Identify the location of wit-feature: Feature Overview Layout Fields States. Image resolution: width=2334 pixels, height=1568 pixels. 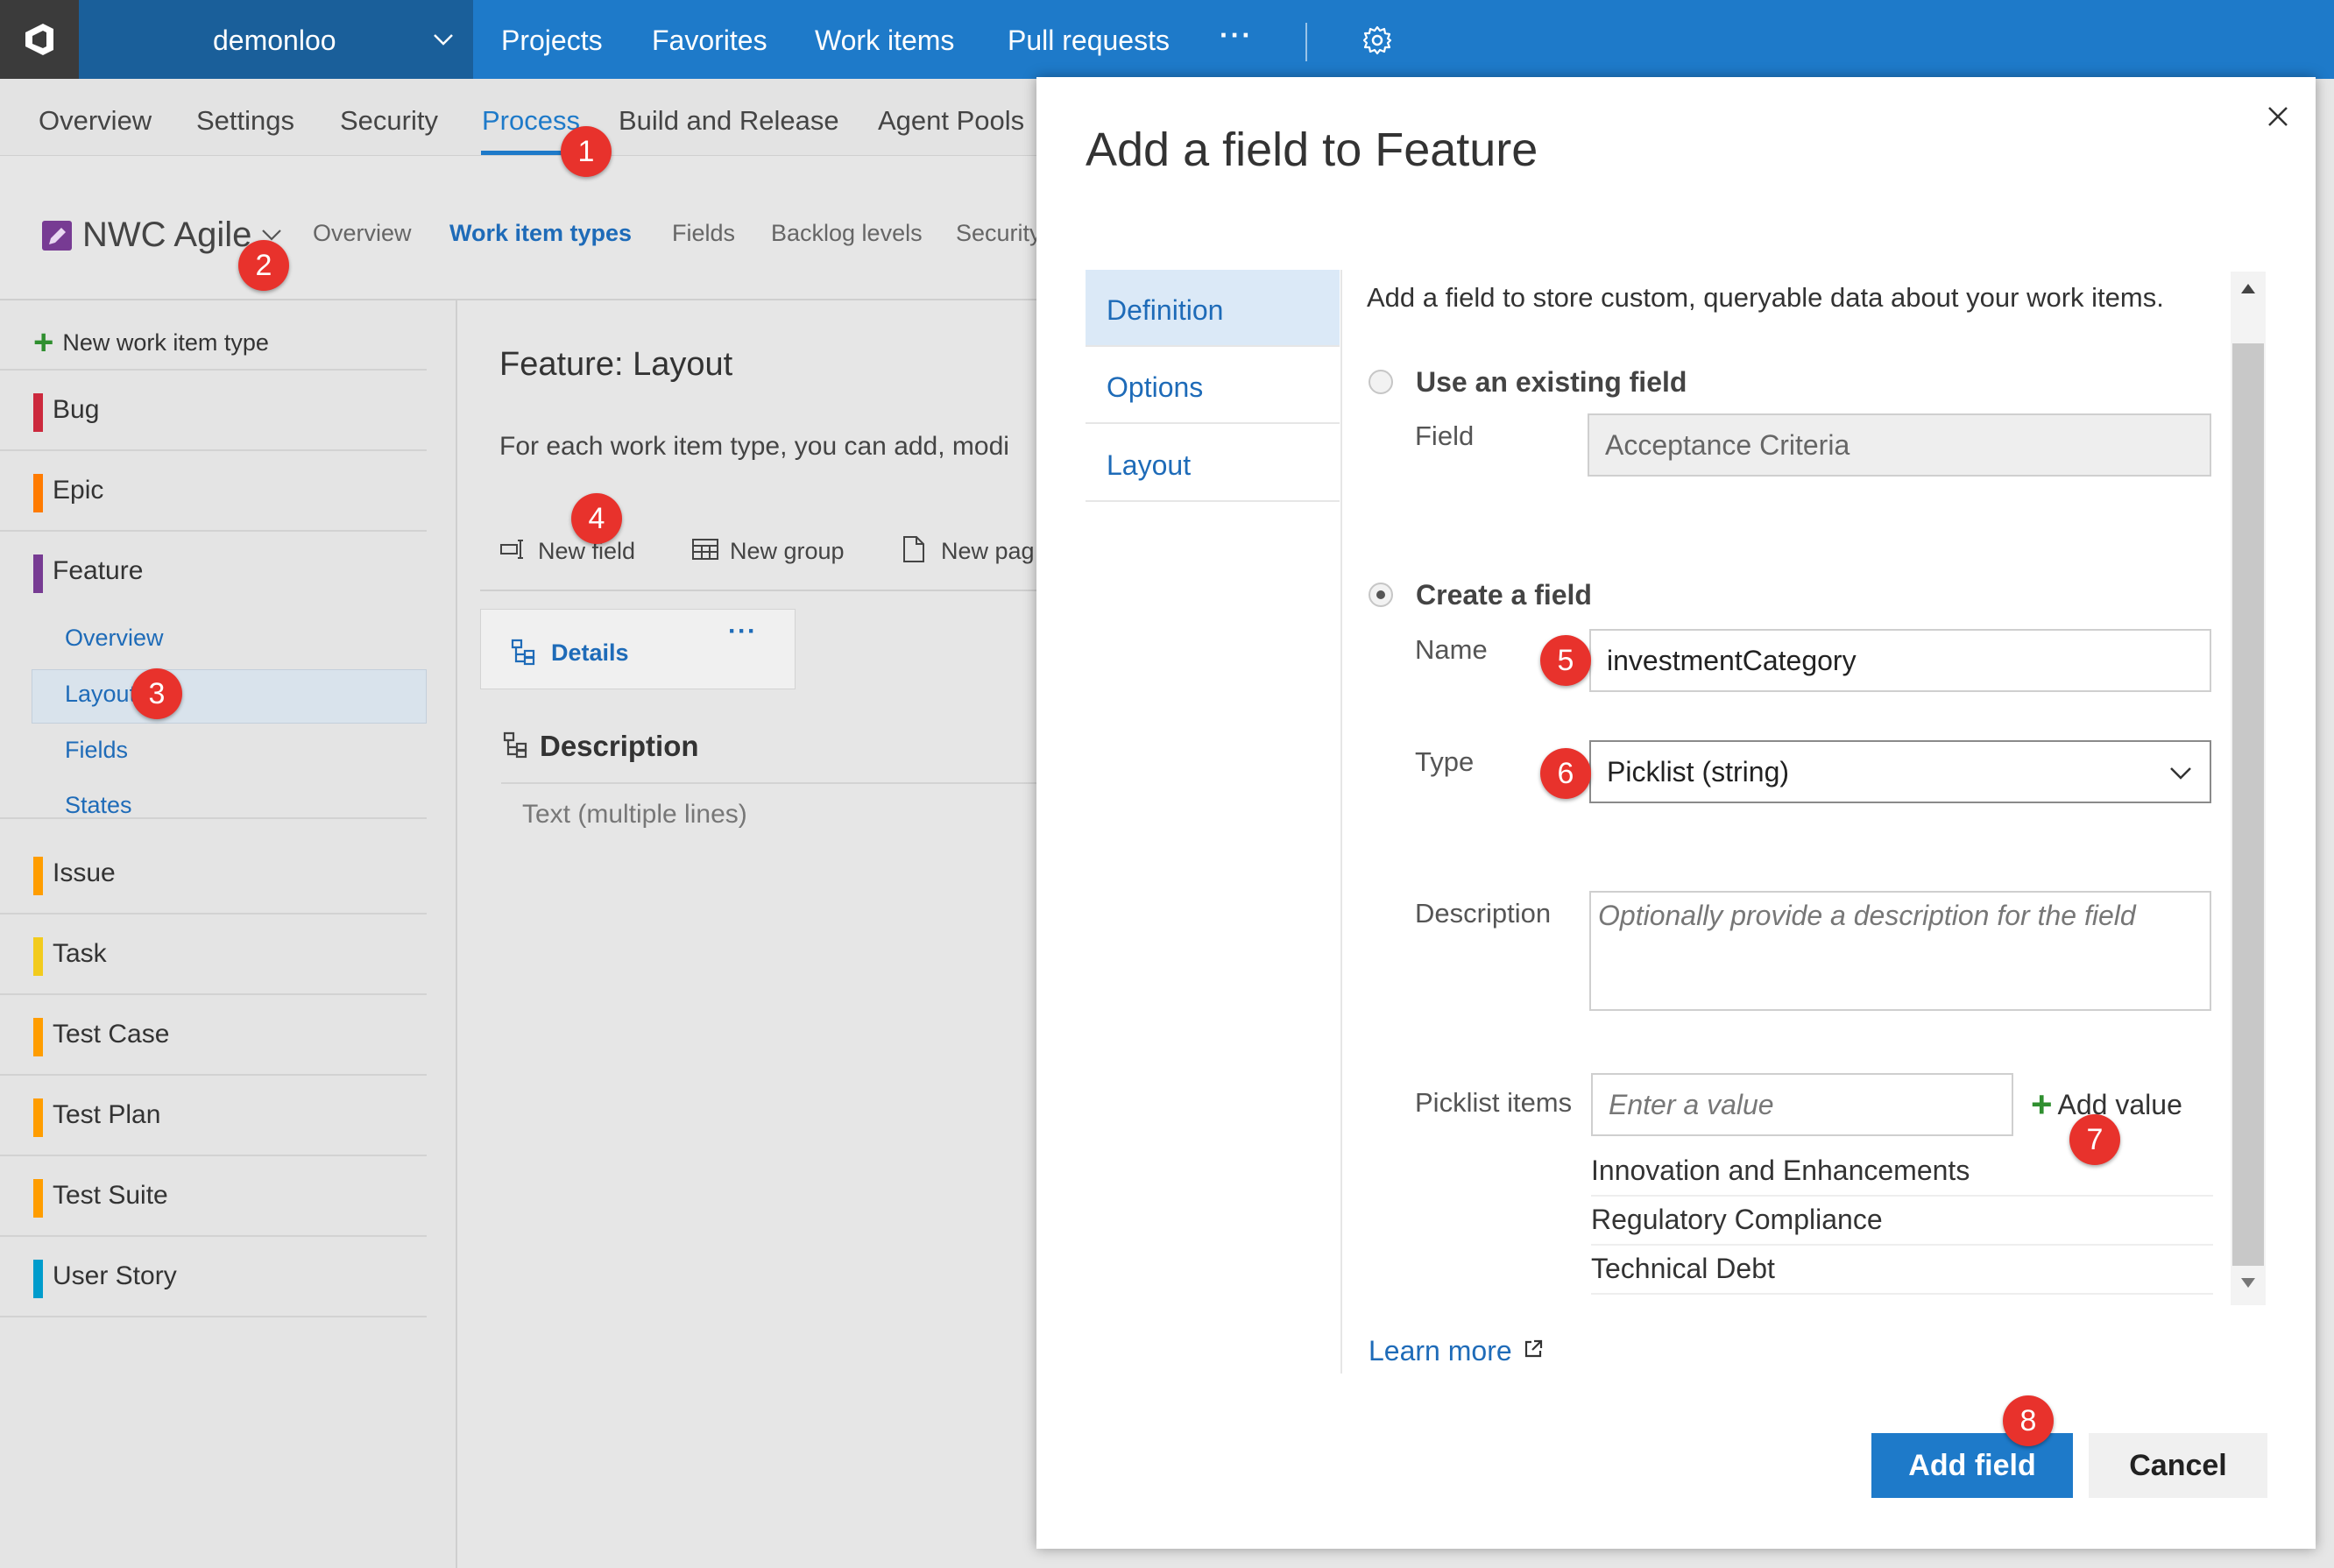
(213, 675).